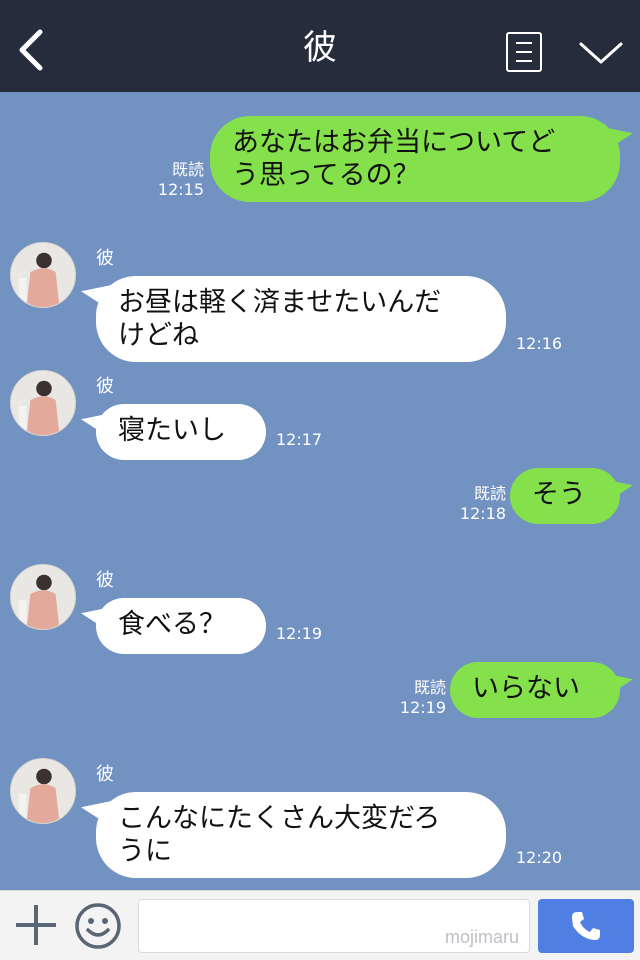  I want to click on message-time: 12:17, so click(299, 439).